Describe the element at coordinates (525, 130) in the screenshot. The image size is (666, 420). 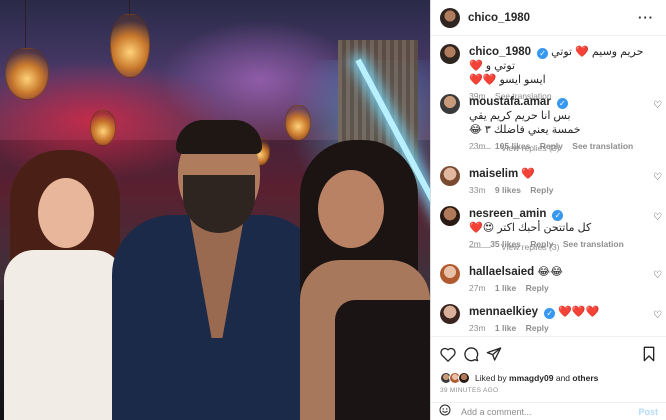
I see `comment-text-line2: خمسة يعني فاضلك ٣ 😂` at that location.